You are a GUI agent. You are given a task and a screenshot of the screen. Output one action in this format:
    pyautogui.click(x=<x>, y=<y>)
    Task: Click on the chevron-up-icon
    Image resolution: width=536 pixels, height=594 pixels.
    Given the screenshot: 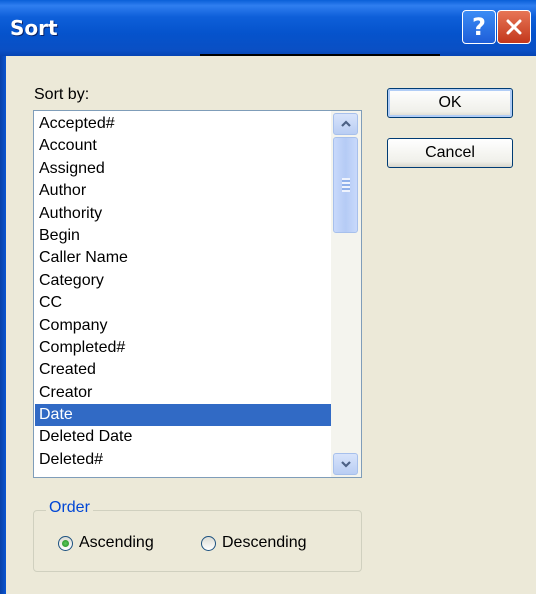 What is the action you would take?
    pyautogui.click(x=345, y=123)
    